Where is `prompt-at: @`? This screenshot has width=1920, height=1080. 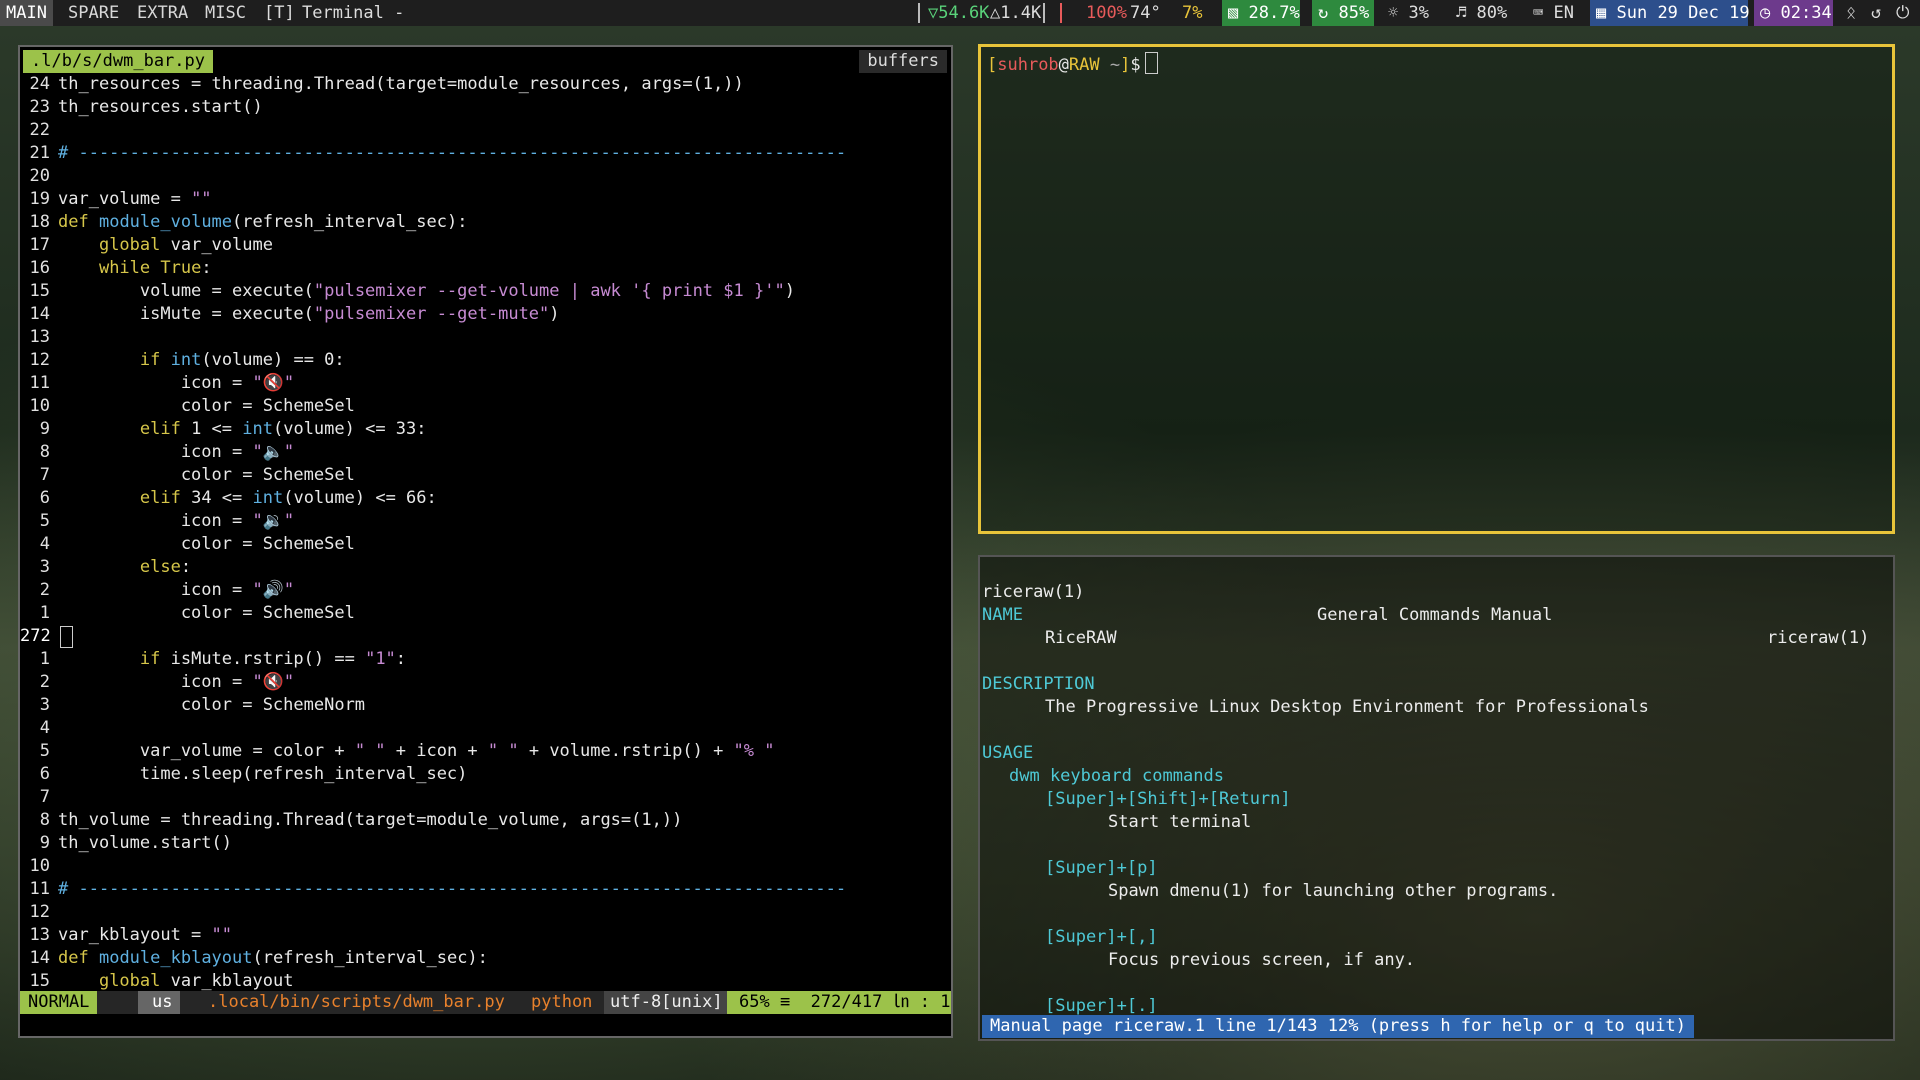
prompt-at: @ is located at coordinates (1063, 65).